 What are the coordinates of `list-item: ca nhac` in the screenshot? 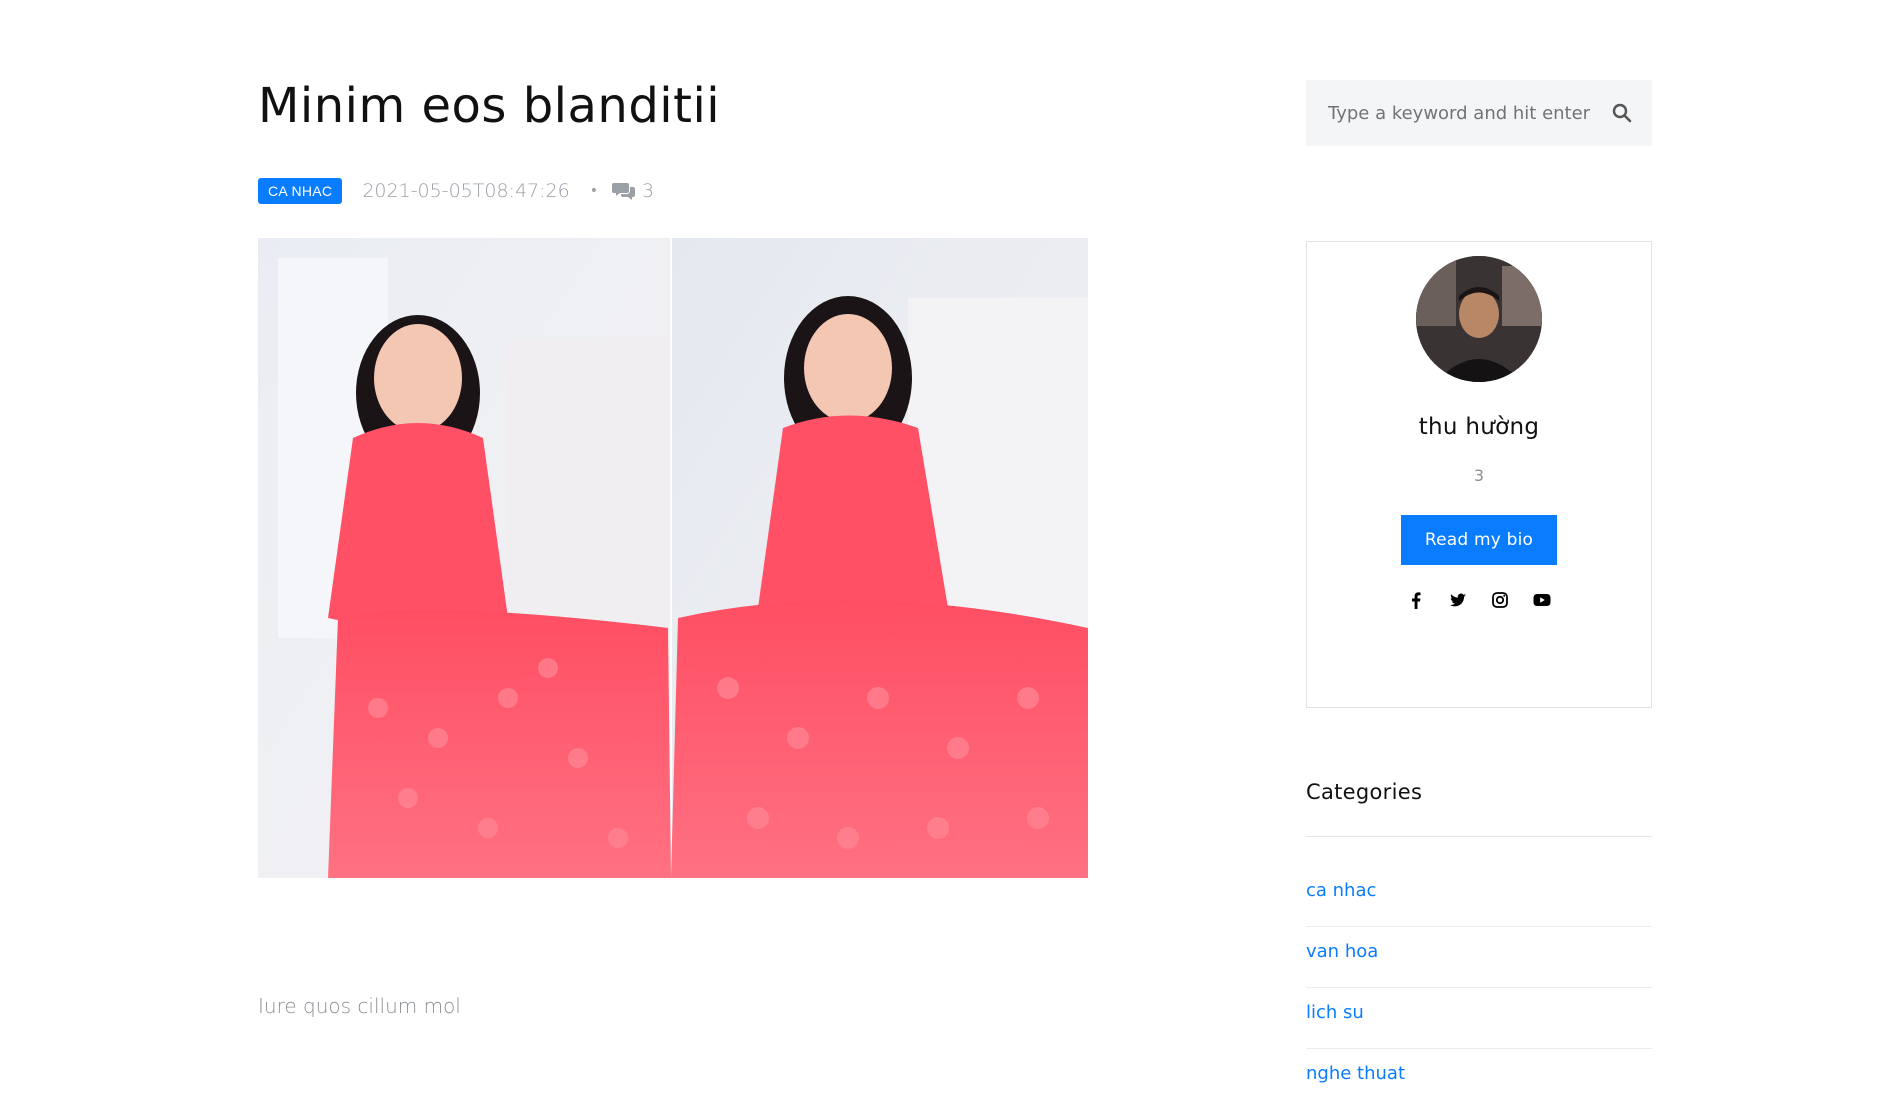 It's located at (1479, 896).